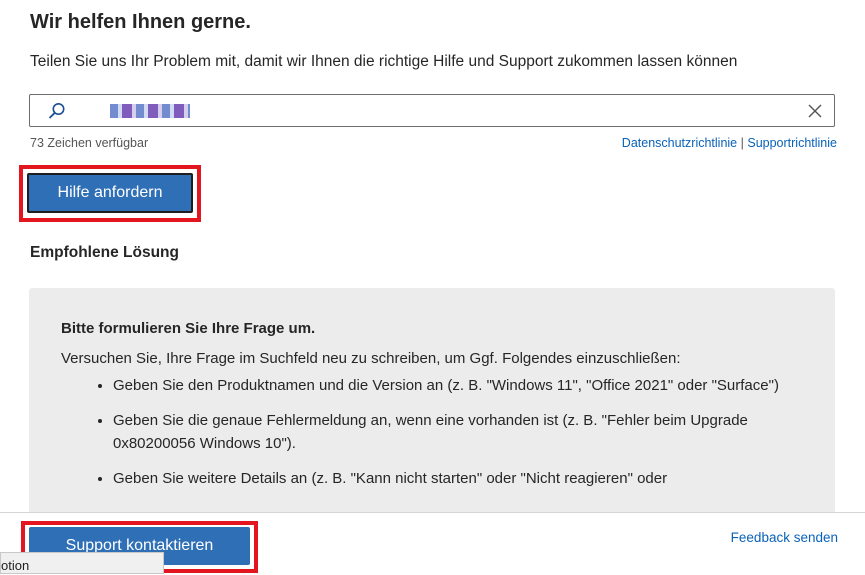 This screenshot has height=575, width=865. I want to click on request-help-button: Hilfe anfordern, so click(110, 193).